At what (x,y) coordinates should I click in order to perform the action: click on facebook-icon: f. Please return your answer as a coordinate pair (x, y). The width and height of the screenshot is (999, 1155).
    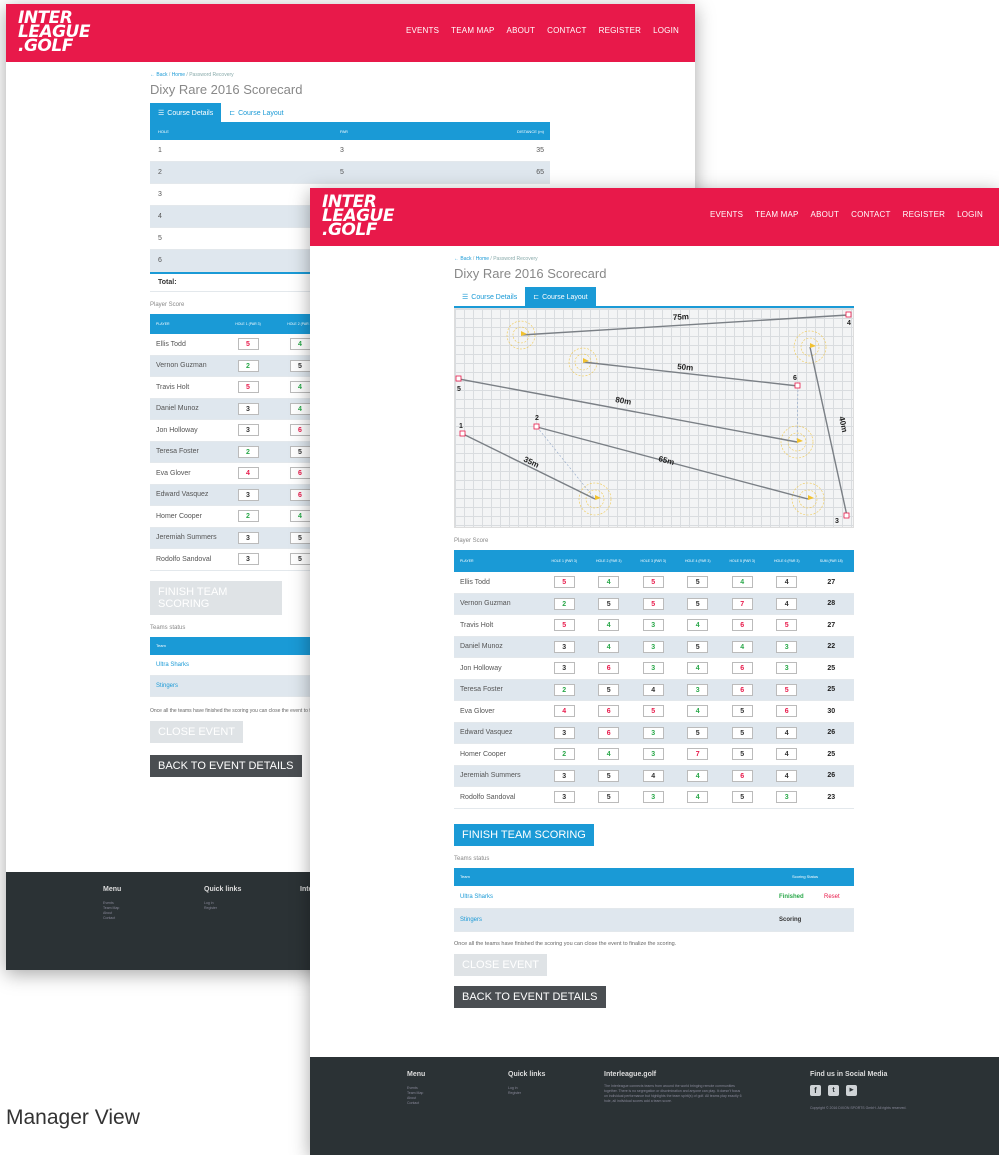
    Looking at the image, I should click on (815, 1090).